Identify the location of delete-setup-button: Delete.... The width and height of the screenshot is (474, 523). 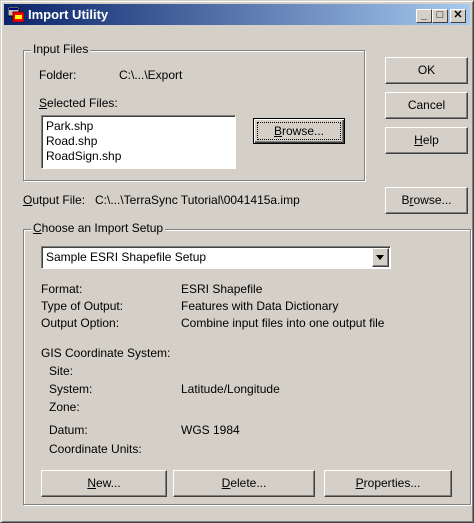
(244, 483).